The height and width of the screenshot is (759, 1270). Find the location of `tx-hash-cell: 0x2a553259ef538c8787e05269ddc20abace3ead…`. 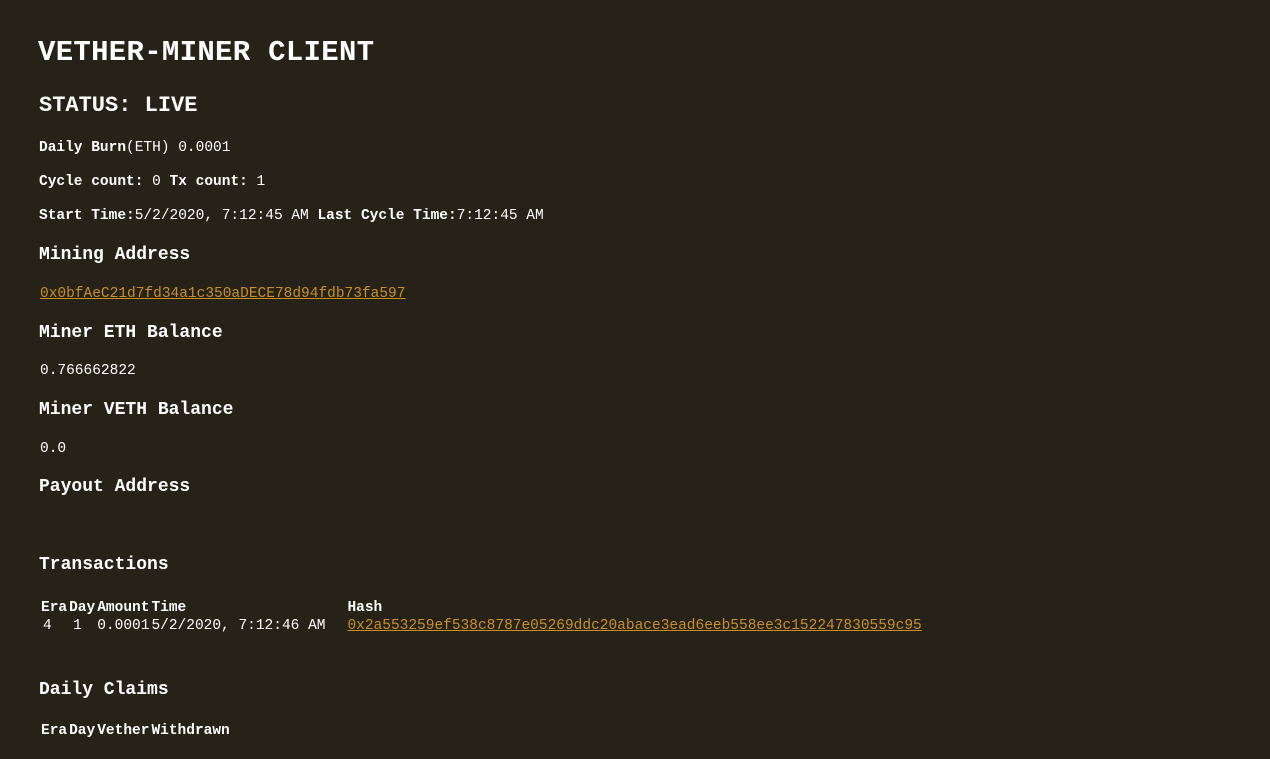

tx-hash-cell: 0x2a553259ef538c8787e05269ddc20abace3ead… is located at coordinates (634, 626).